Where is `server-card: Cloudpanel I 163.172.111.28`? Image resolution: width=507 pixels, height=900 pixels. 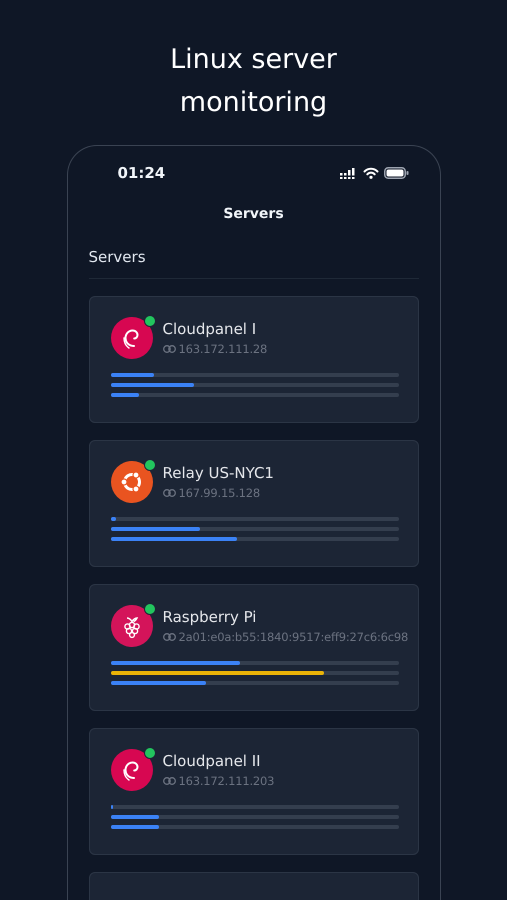 server-card: Cloudpanel I 163.172.111.28 is located at coordinates (253, 359).